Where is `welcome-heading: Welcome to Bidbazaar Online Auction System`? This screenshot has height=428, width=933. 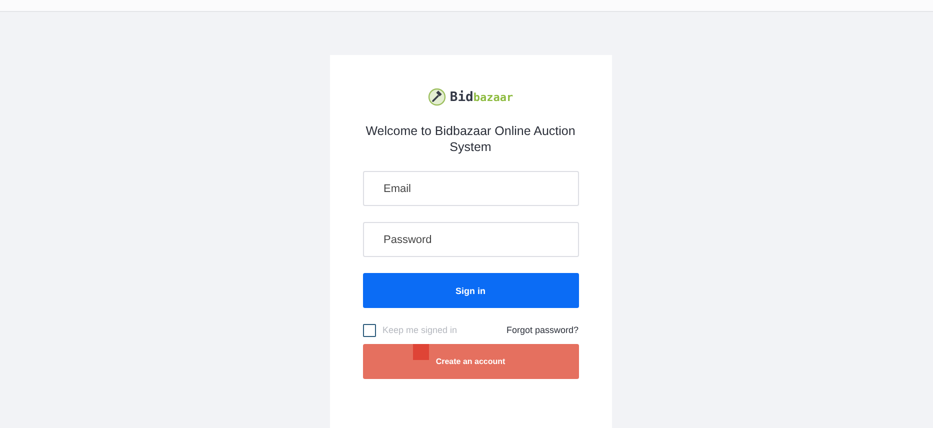
welcome-heading: Welcome to Bidbazaar Online Auction System is located at coordinates (470, 139).